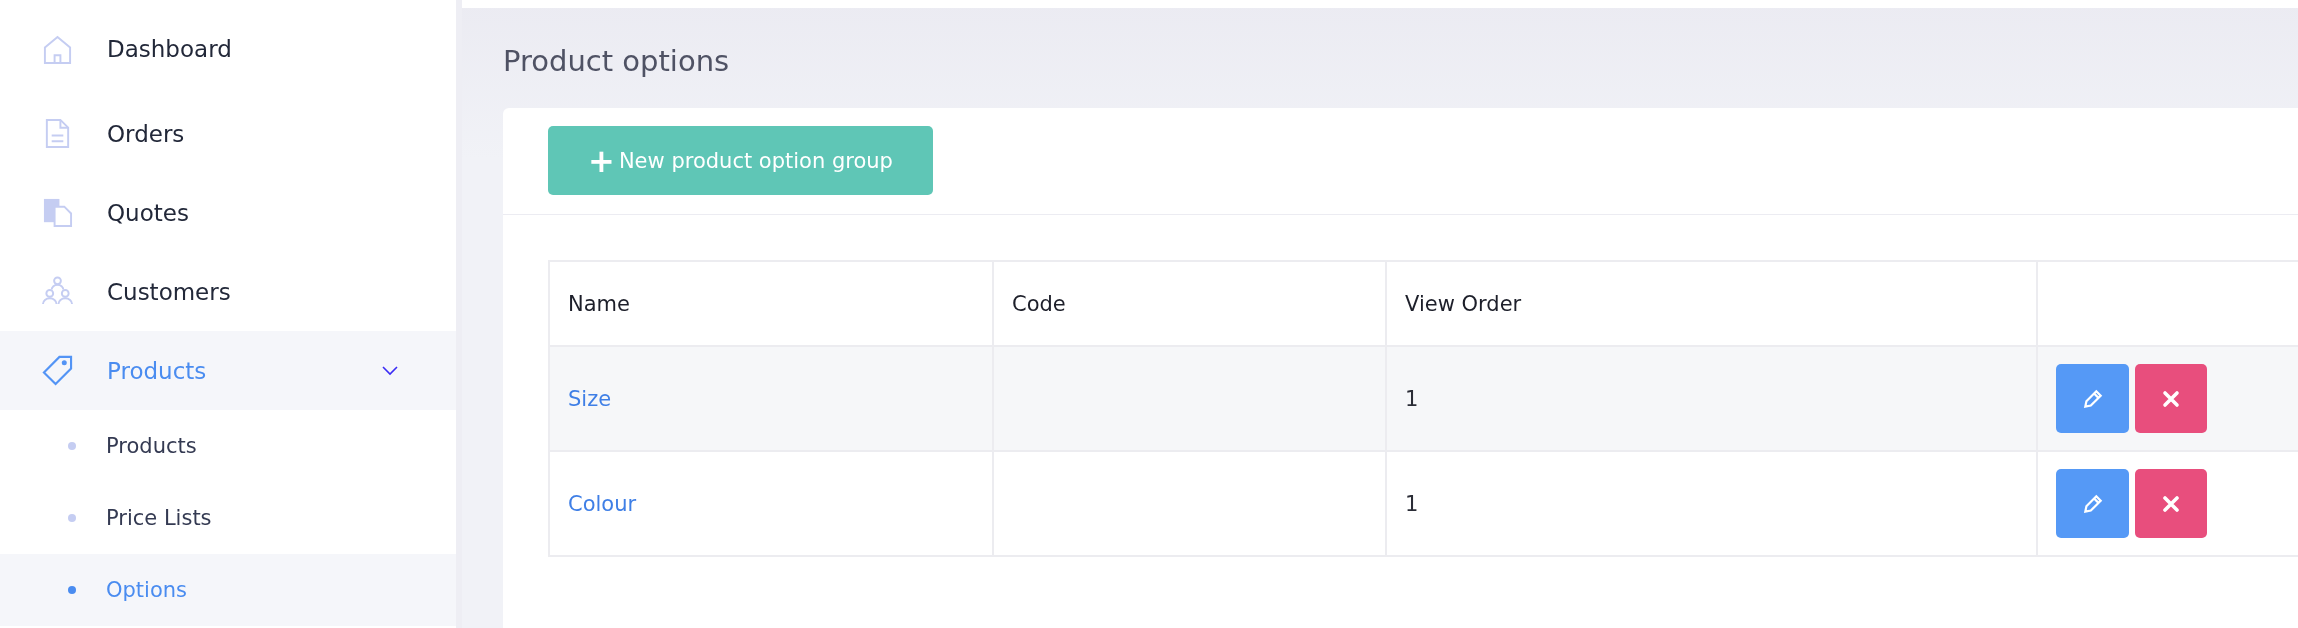  Describe the element at coordinates (602, 503) in the screenshot. I see `name-link: Colour` at that location.